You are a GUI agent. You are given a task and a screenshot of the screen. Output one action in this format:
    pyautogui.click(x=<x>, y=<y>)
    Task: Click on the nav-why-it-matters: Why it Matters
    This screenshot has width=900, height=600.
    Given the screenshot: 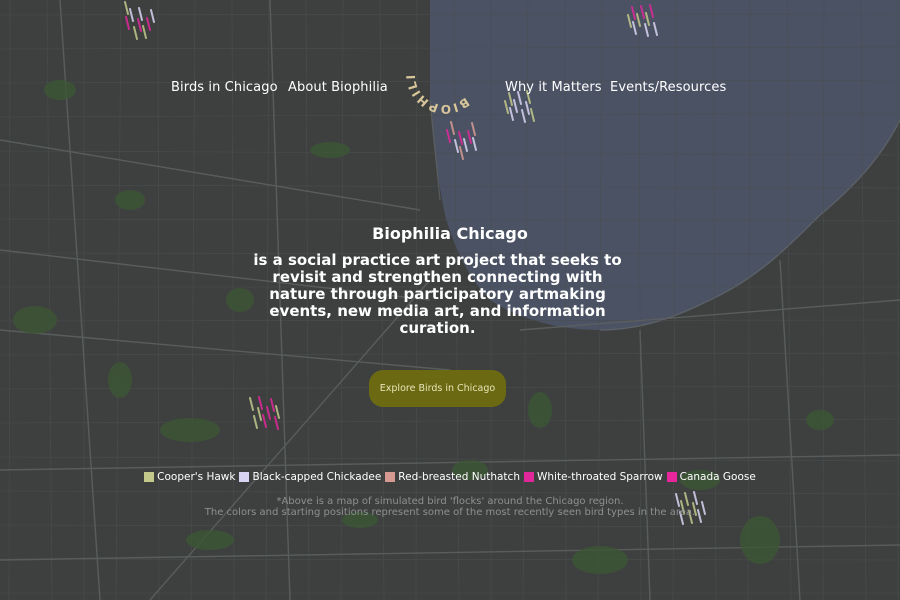 What is the action you would take?
    pyautogui.click(x=553, y=87)
    